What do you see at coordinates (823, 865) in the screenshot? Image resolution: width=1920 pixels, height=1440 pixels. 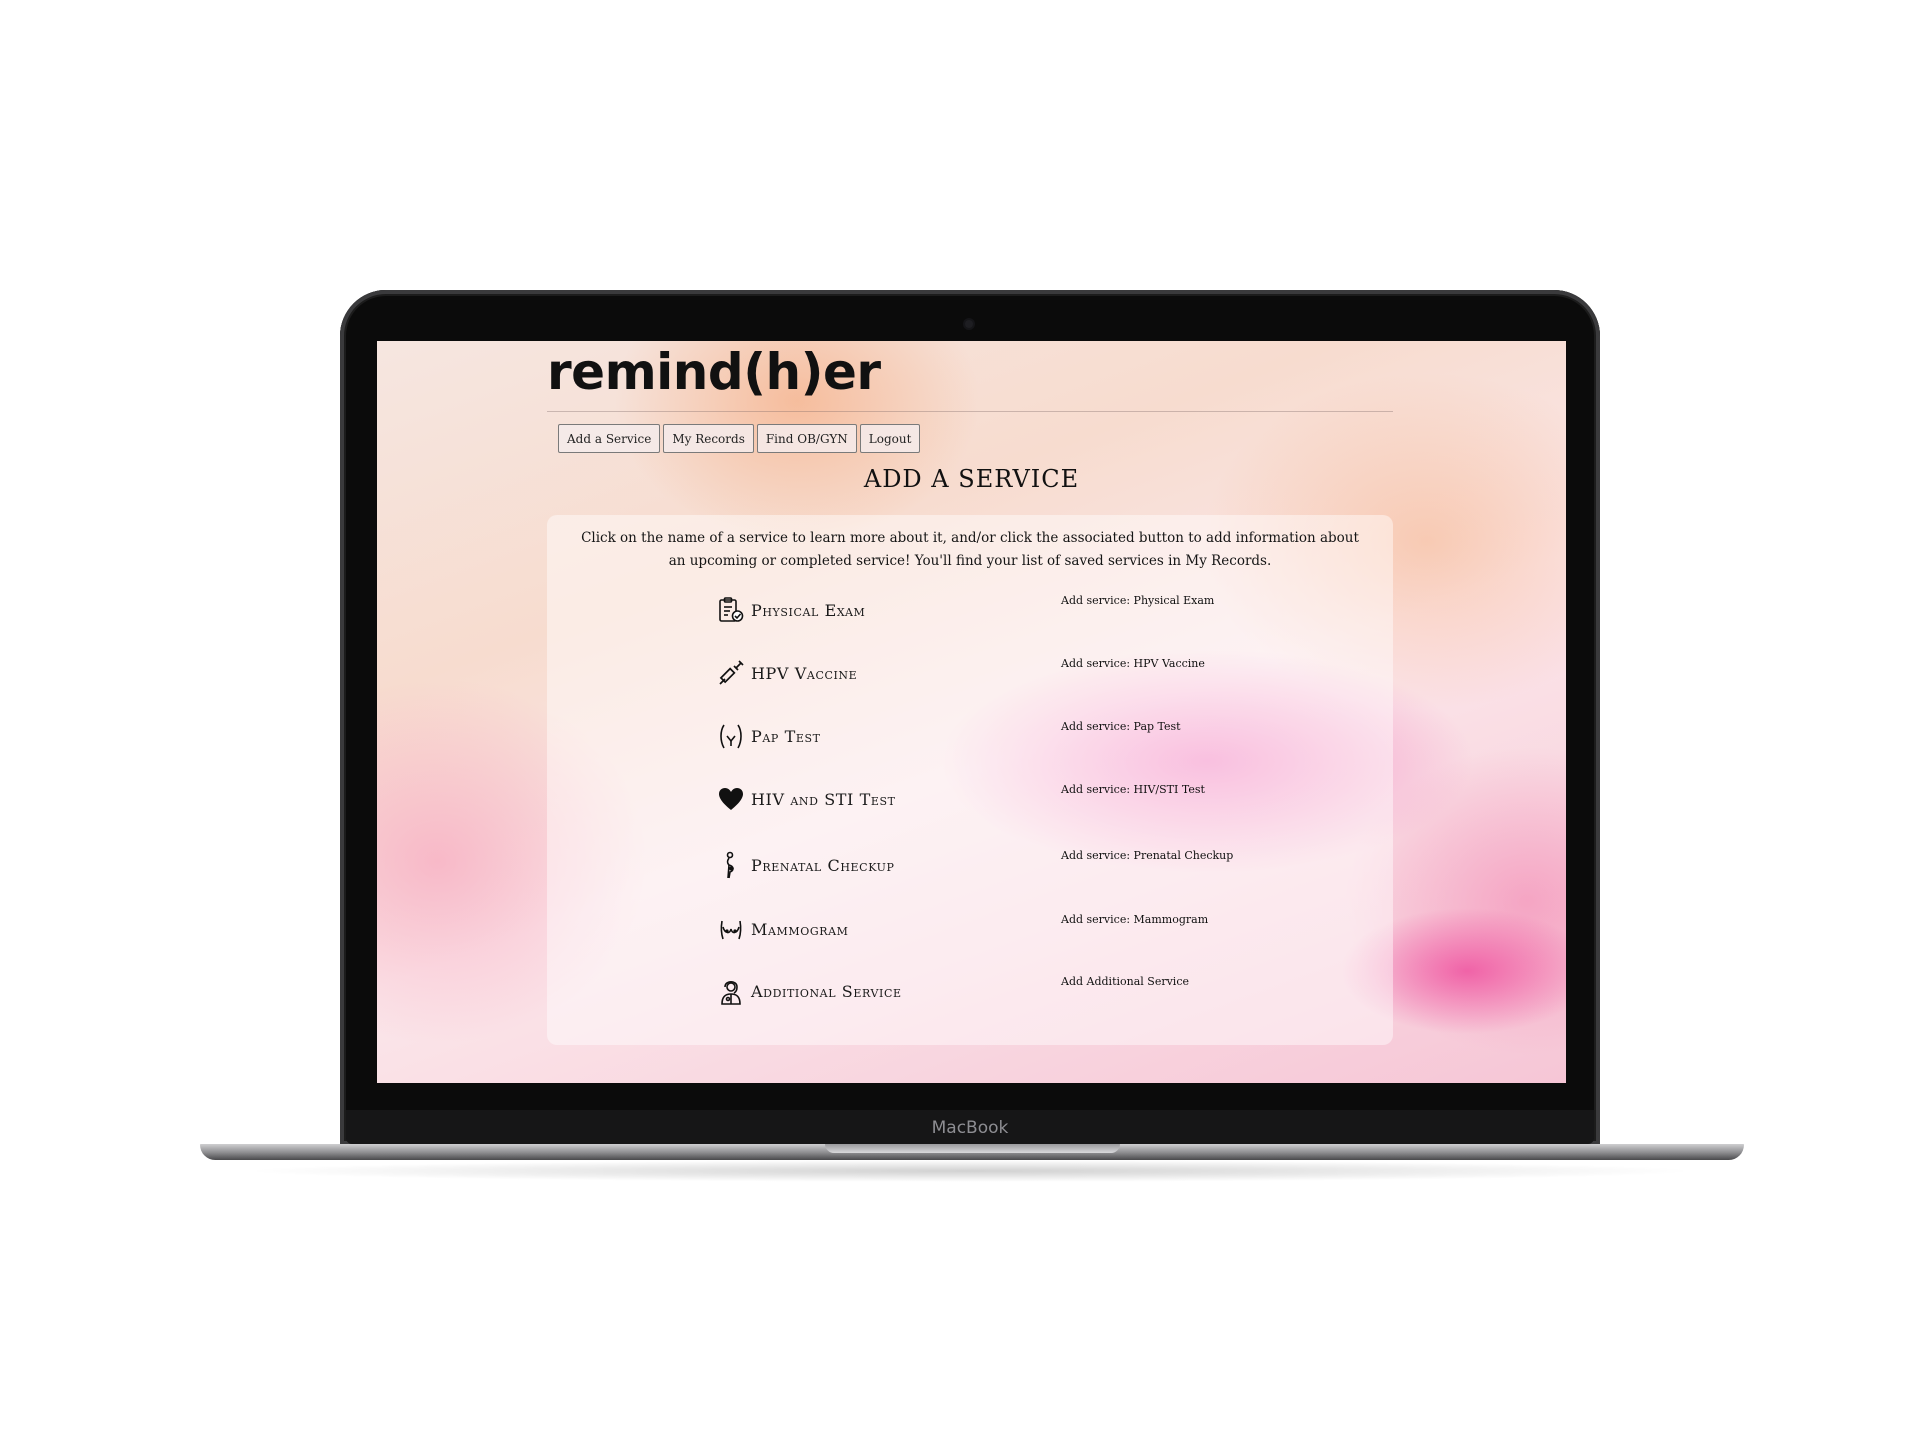 I see `service-name-label: Prenatal Checkup` at bounding box center [823, 865].